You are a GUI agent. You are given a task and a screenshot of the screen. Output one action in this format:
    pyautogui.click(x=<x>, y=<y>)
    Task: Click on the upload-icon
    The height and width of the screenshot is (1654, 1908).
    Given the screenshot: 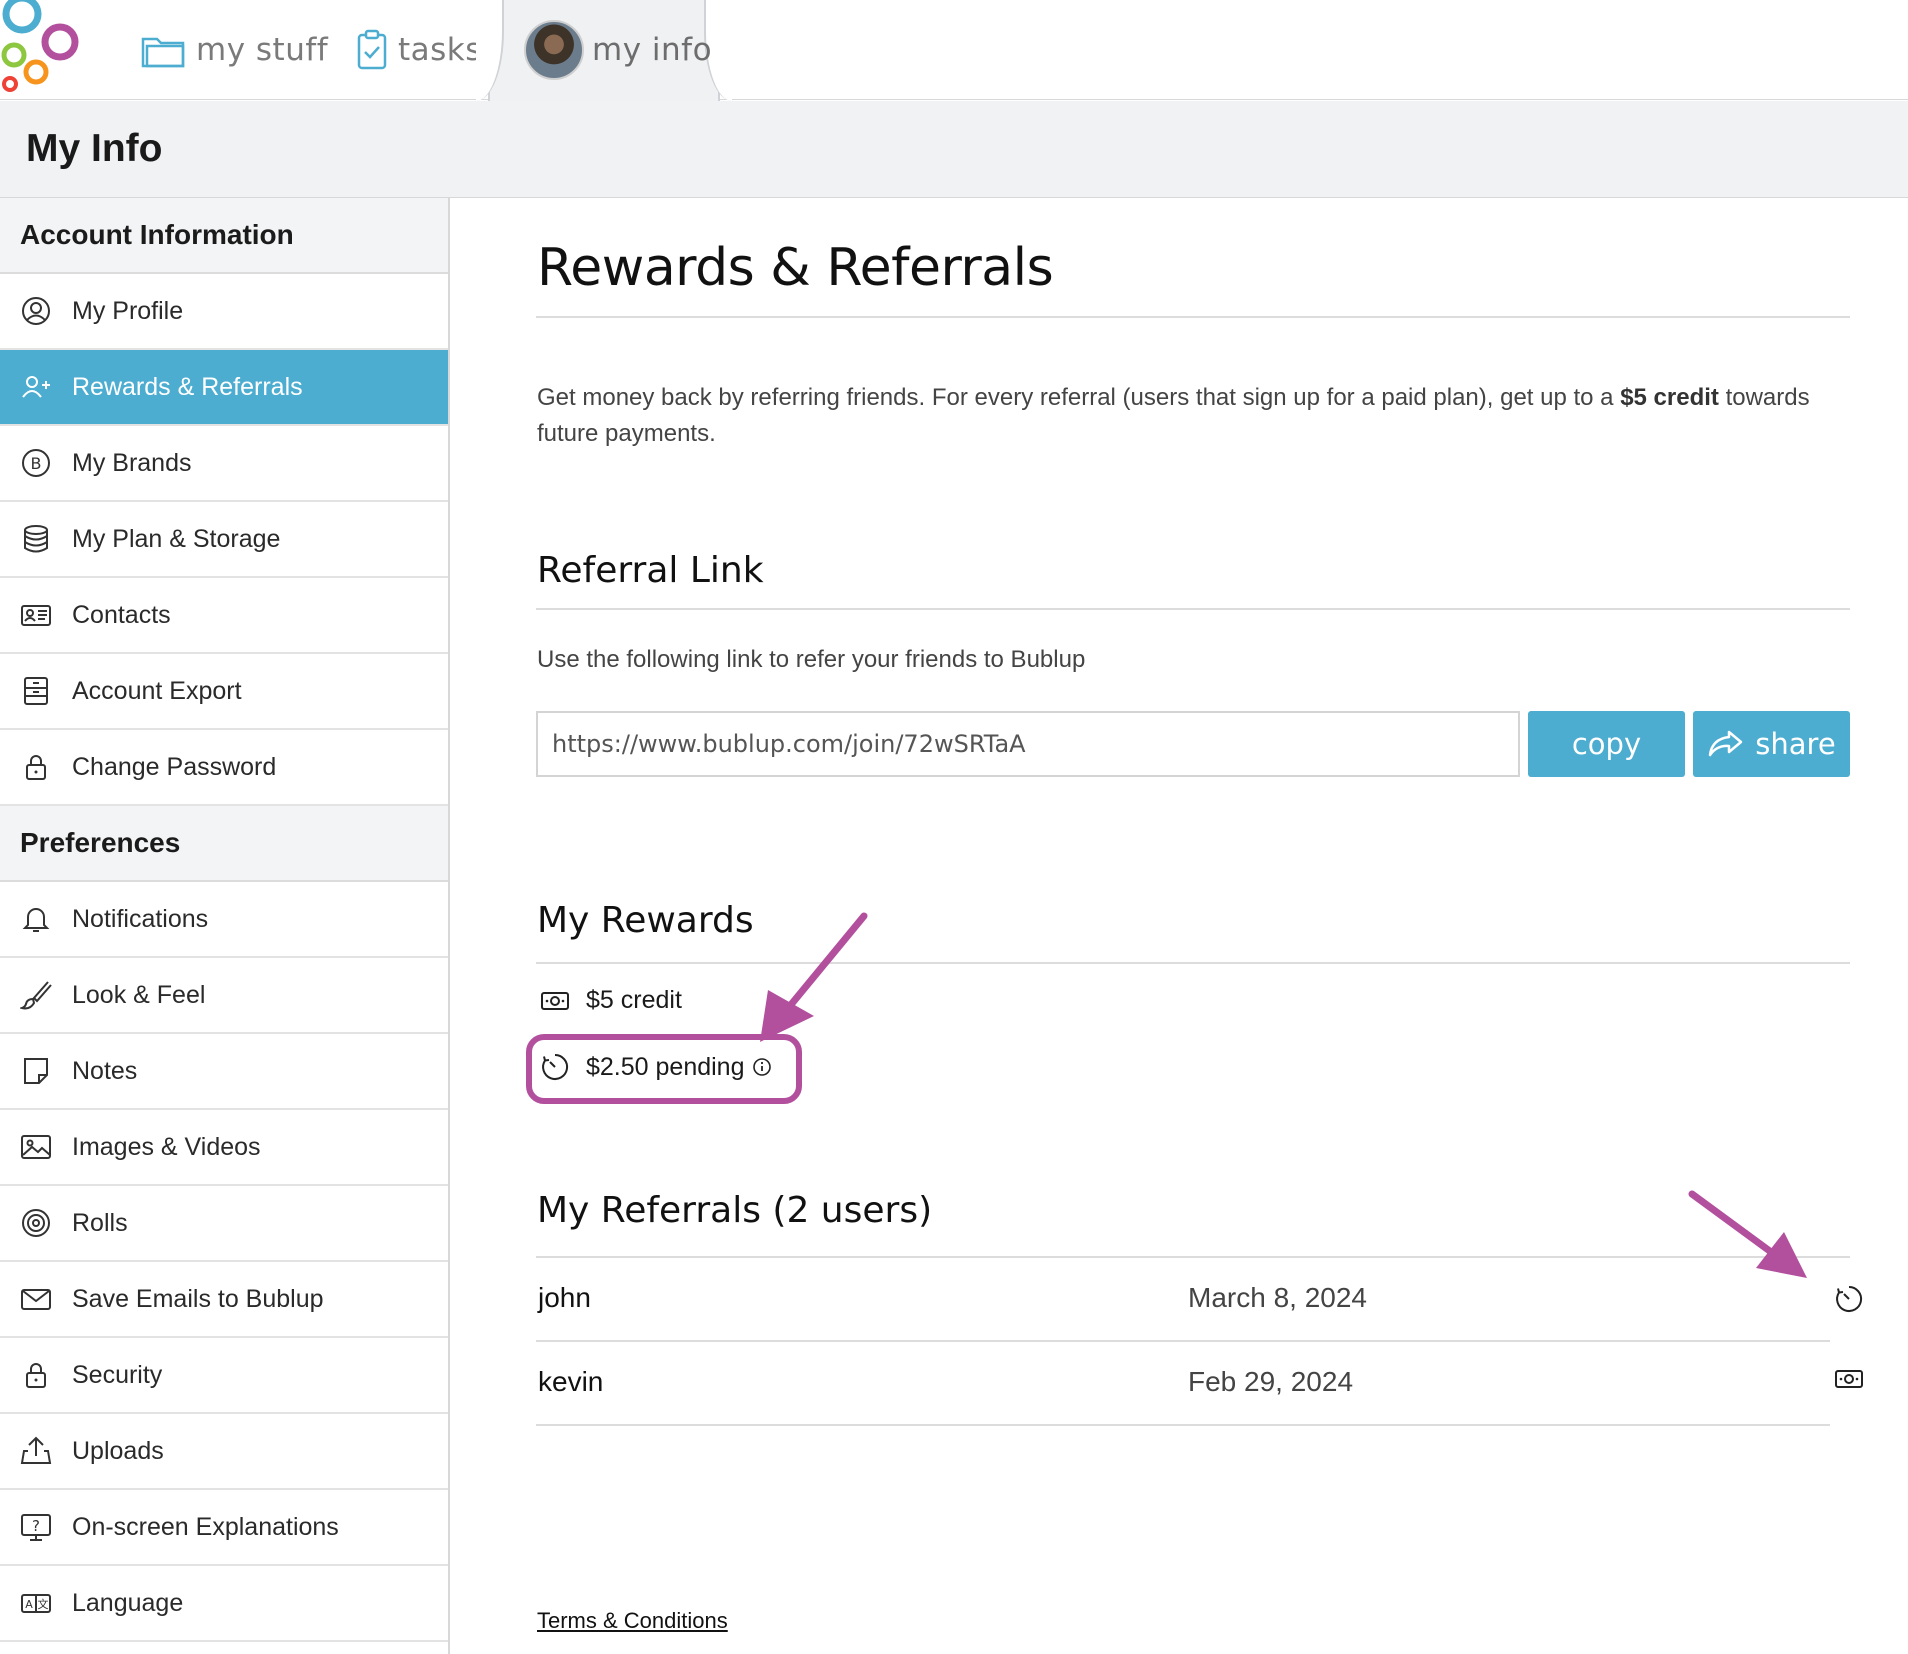 What is the action you would take?
    pyautogui.click(x=36, y=1450)
    